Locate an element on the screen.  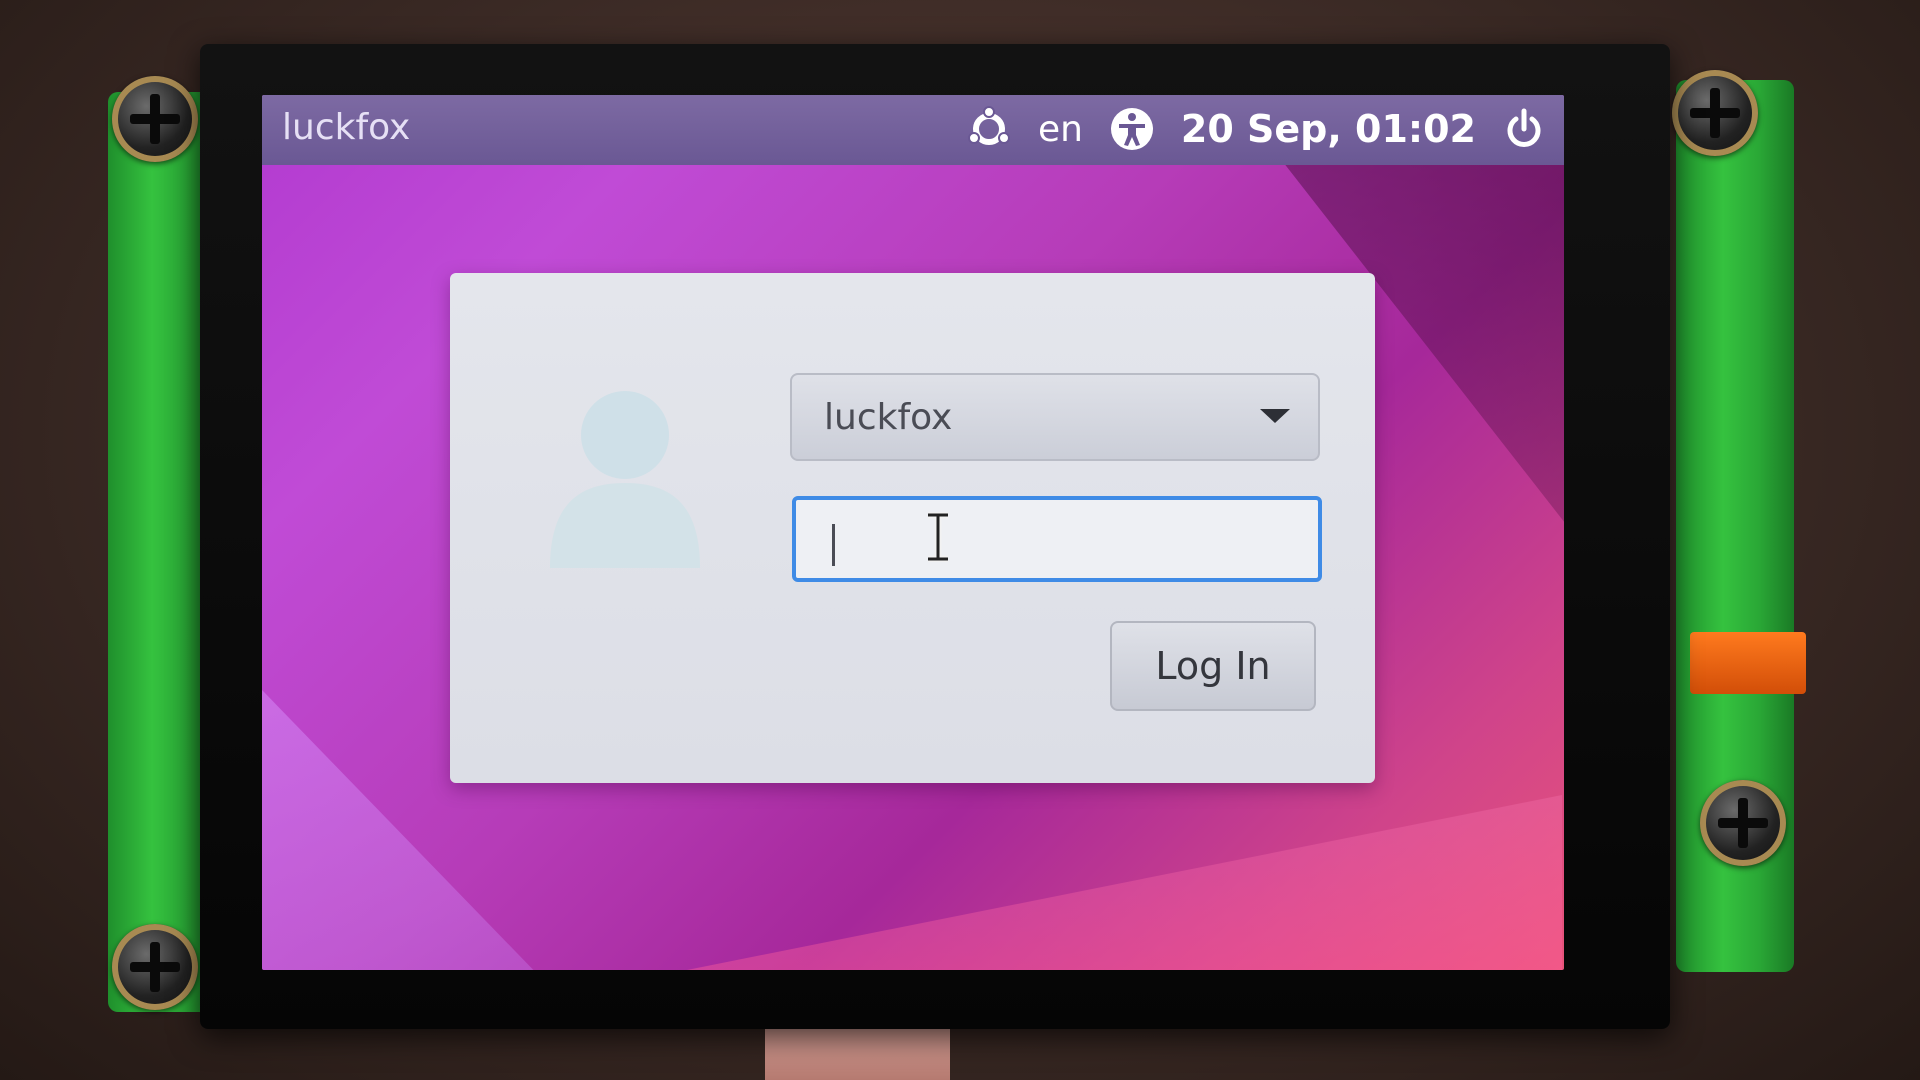
screw-bottom-left is located at coordinates (155, 967).